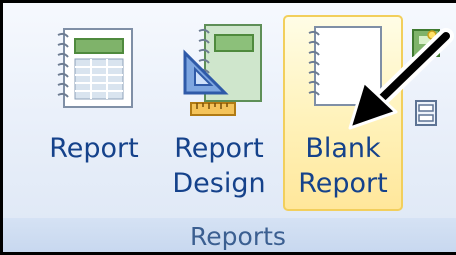 The height and width of the screenshot is (255, 456). What do you see at coordinates (401, 79) in the screenshot?
I see `annotation-arrow-icon` at bounding box center [401, 79].